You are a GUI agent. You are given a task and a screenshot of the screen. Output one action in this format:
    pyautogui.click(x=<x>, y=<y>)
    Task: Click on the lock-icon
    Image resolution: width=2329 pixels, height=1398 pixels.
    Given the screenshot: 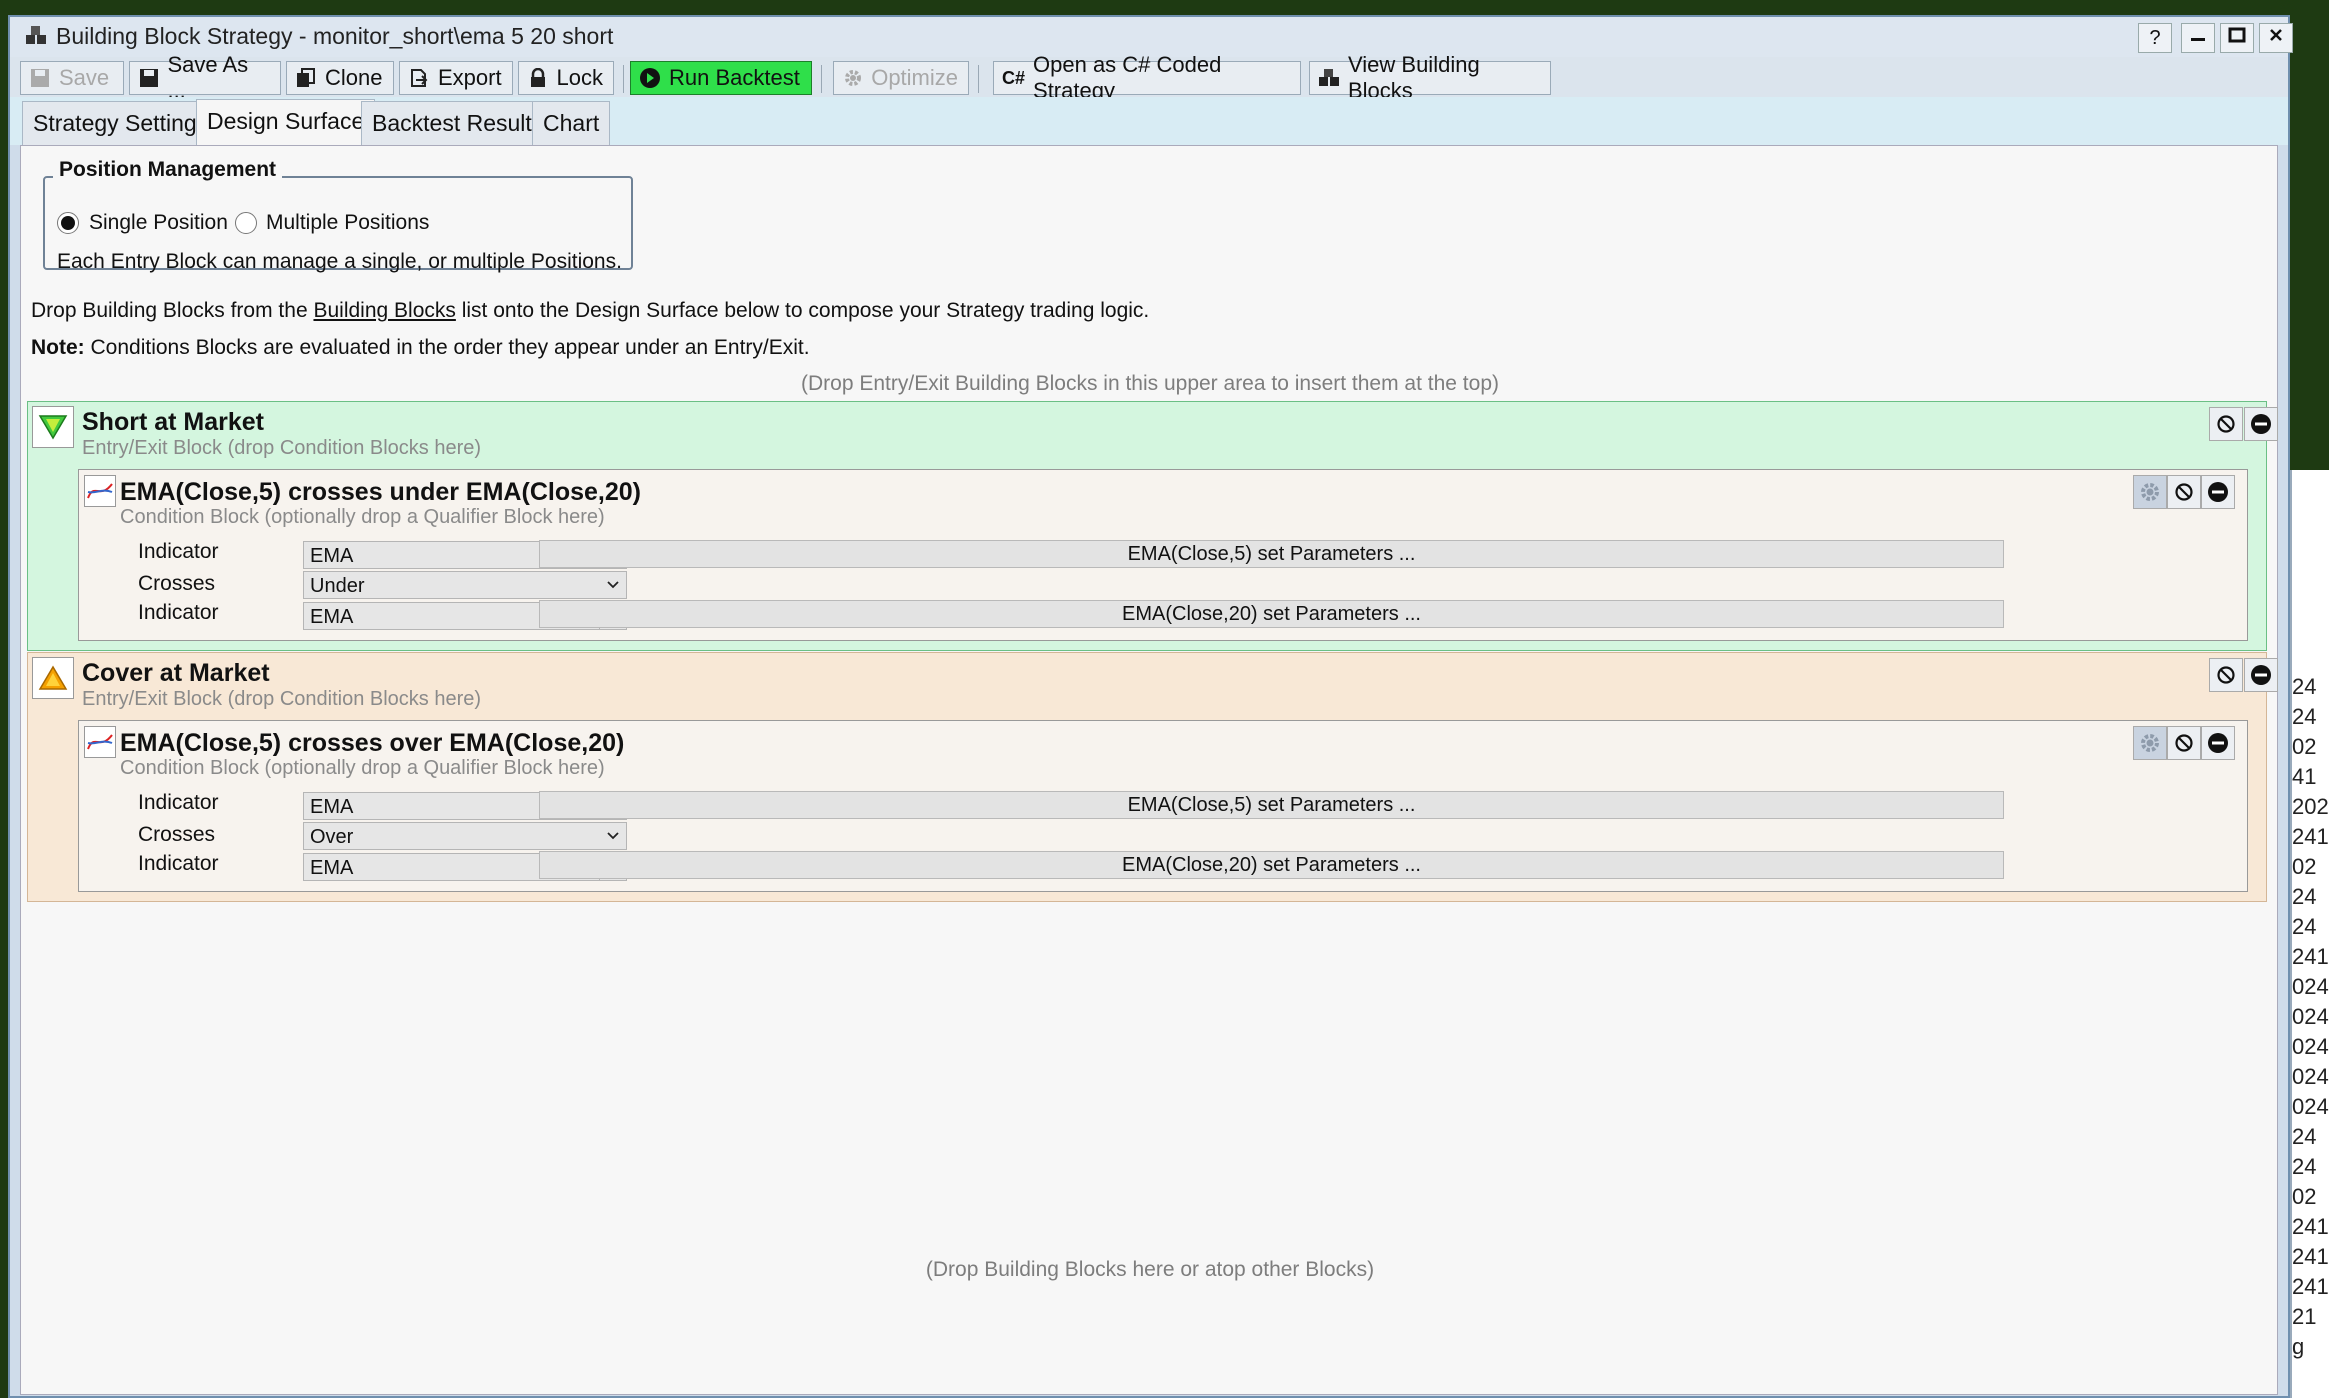 What is the action you would take?
    pyautogui.click(x=538, y=78)
    